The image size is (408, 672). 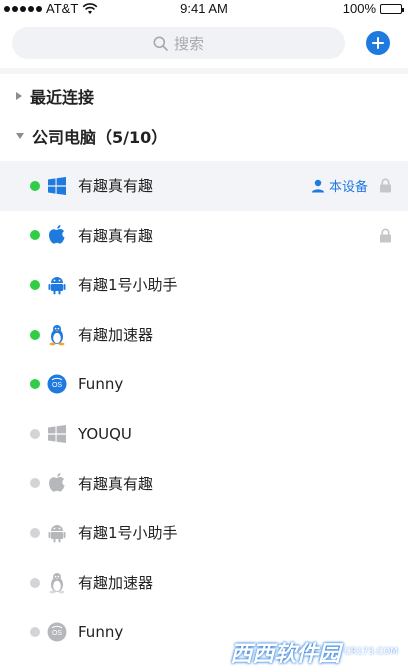 What do you see at coordinates (348, 188) in the screenshot?
I see `this-device-label: 本设备` at bounding box center [348, 188].